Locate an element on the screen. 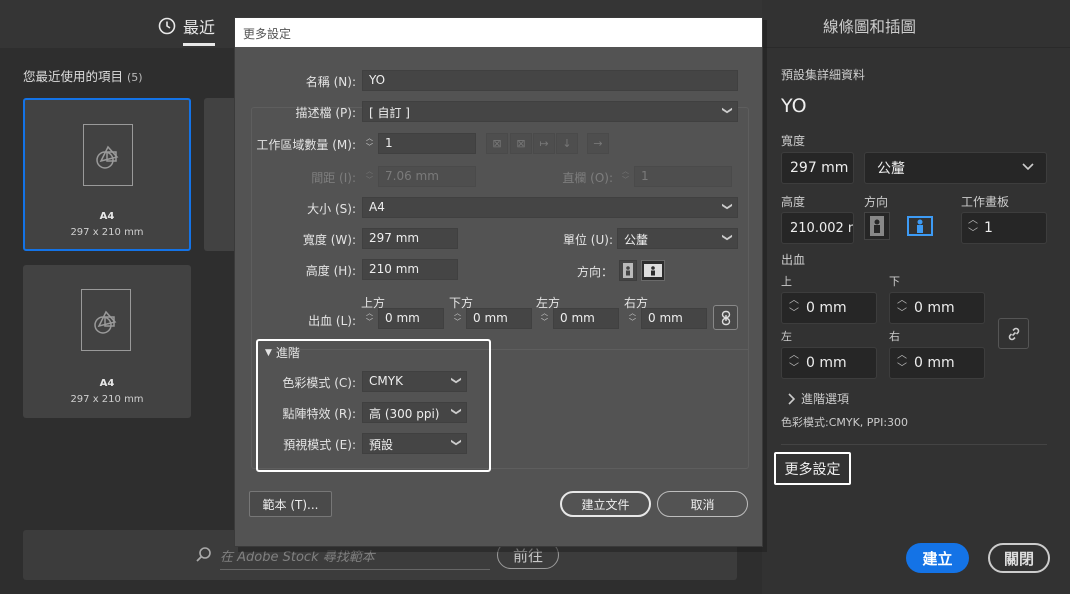  unit-dropdown: 公釐 is located at coordinates (955, 168).